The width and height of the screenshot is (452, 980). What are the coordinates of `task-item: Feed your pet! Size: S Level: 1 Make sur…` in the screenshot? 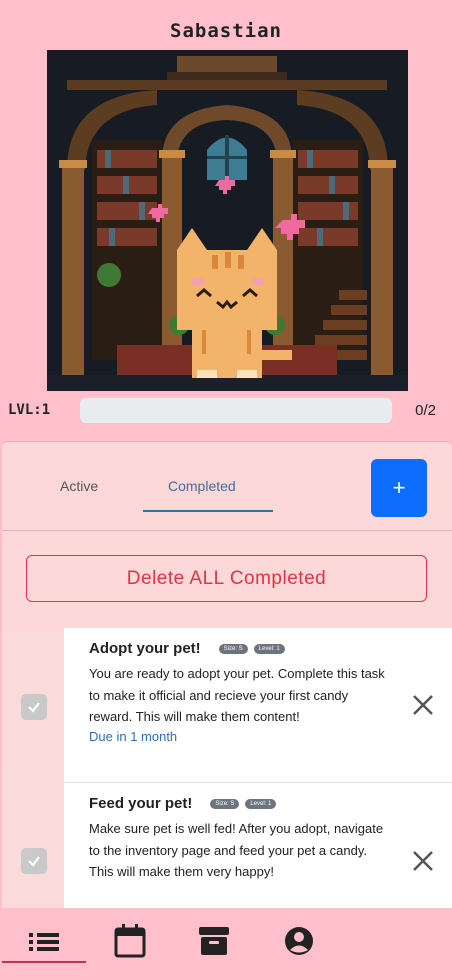 It's located at (227, 847).